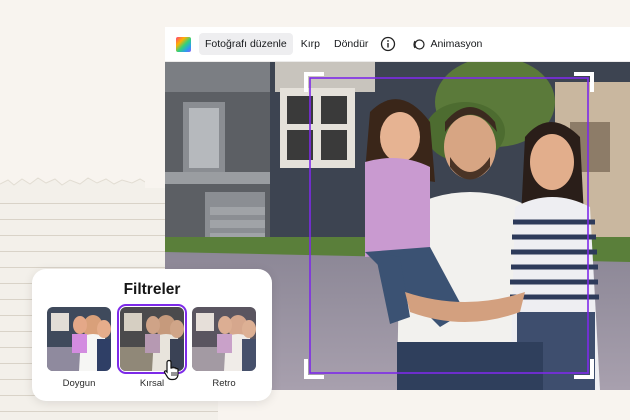 Image resolution: width=630 pixels, height=420 pixels. What do you see at coordinates (314, 369) in the screenshot?
I see `crop-handle-bottom-left` at bounding box center [314, 369].